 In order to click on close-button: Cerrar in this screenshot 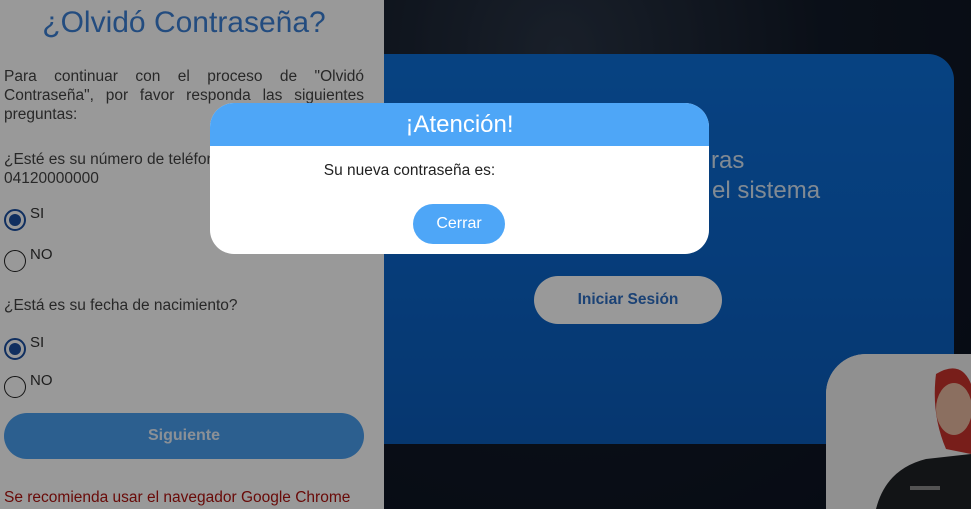, I will do `click(459, 224)`.